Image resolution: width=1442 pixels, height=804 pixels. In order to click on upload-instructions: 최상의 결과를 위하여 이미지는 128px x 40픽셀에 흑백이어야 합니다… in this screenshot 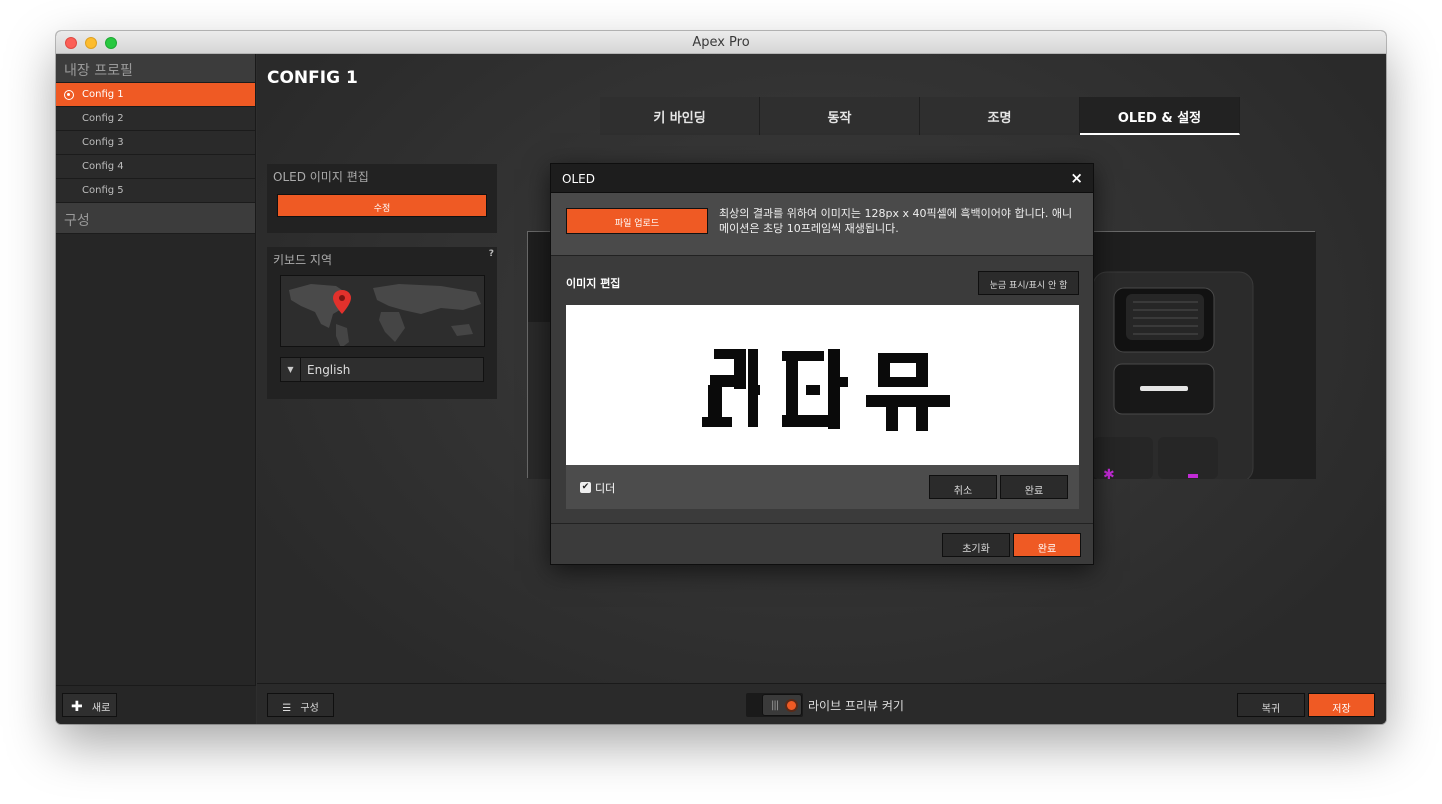, I will do `click(896, 221)`.